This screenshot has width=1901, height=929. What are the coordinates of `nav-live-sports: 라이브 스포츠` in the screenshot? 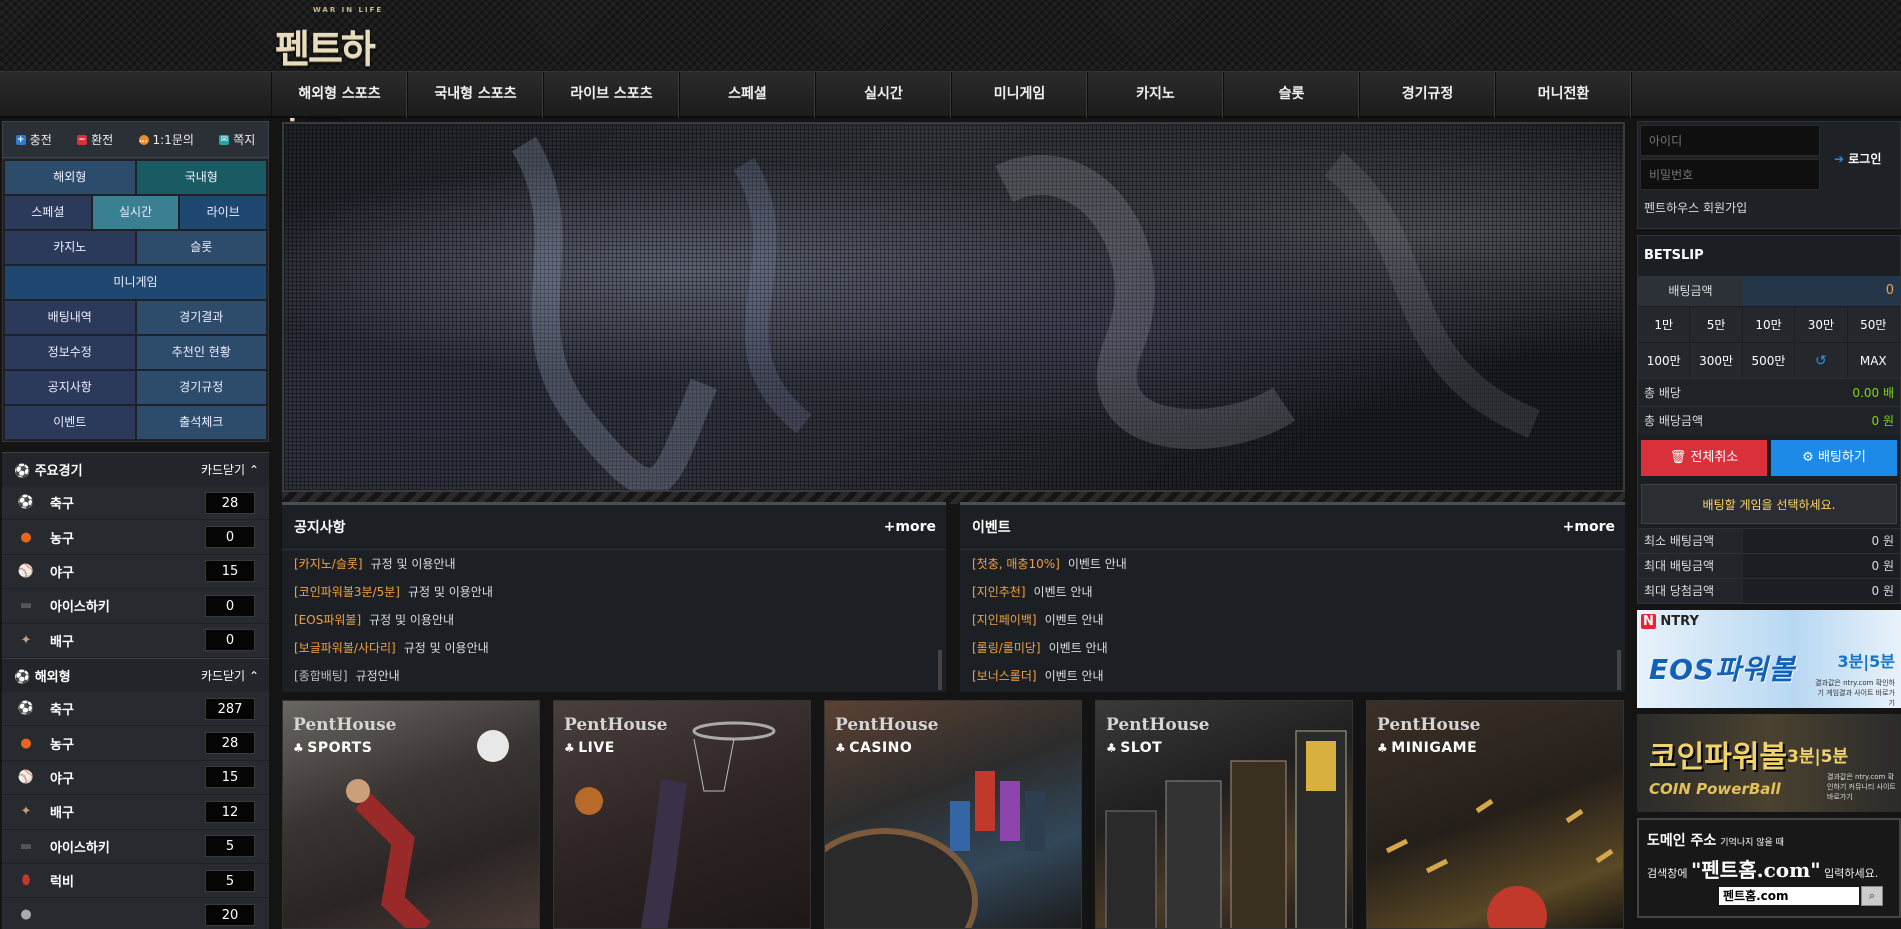 It's located at (612, 95).